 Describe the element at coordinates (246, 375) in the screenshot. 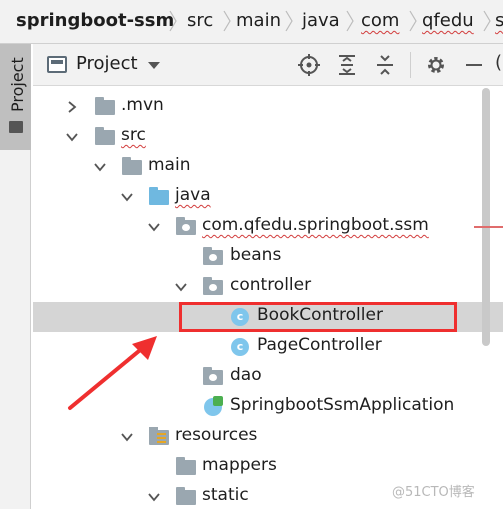

I see `tree-item-label: dao` at that location.